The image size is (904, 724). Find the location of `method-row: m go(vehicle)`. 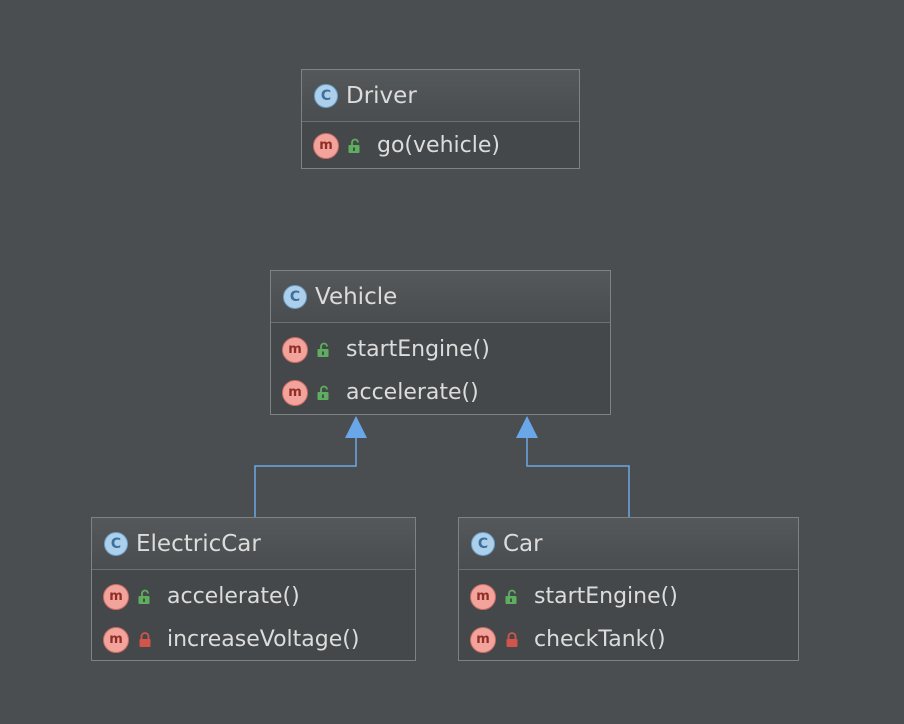

method-row: m go(vehicle) is located at coordinates (440, 145).